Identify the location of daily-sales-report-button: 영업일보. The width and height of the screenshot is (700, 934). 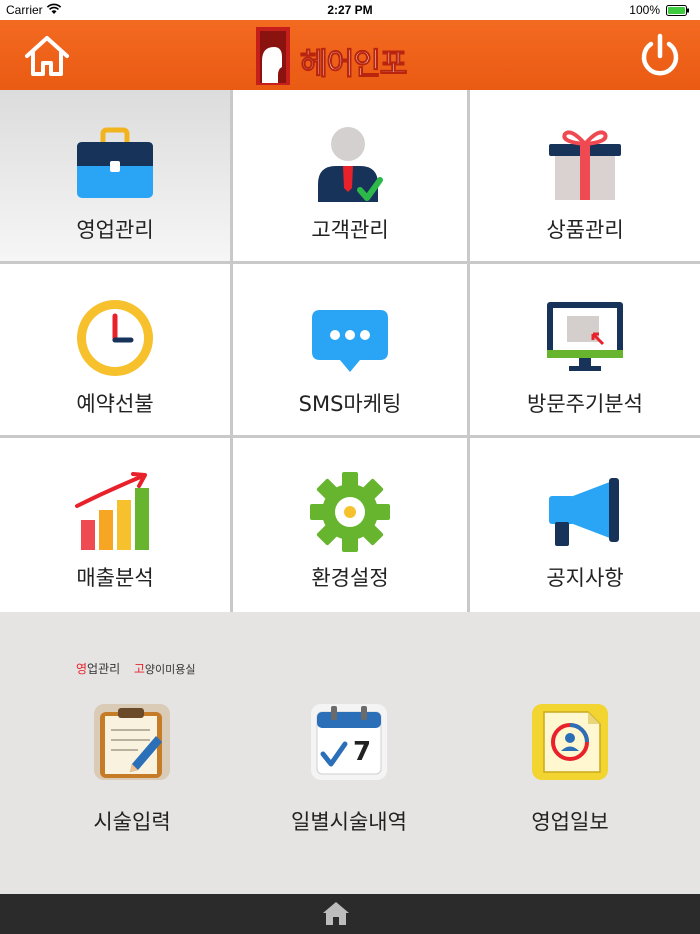
(570, 782).